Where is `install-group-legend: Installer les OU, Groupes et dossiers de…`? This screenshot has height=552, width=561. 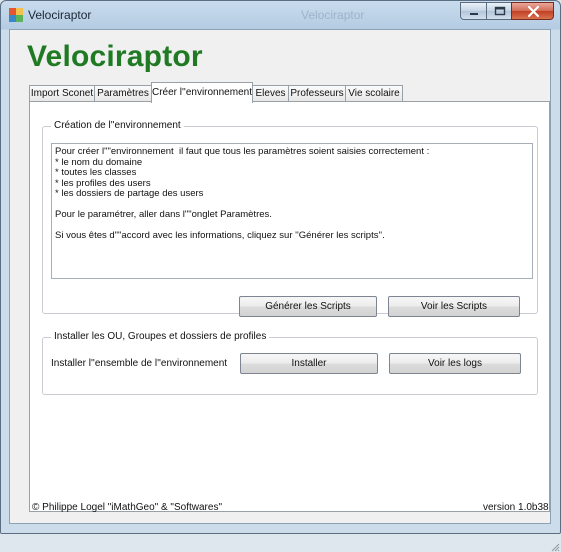 install-group-legend: Installer les OU, Groupes et dossiers de… is located at coordinates (160, 336).